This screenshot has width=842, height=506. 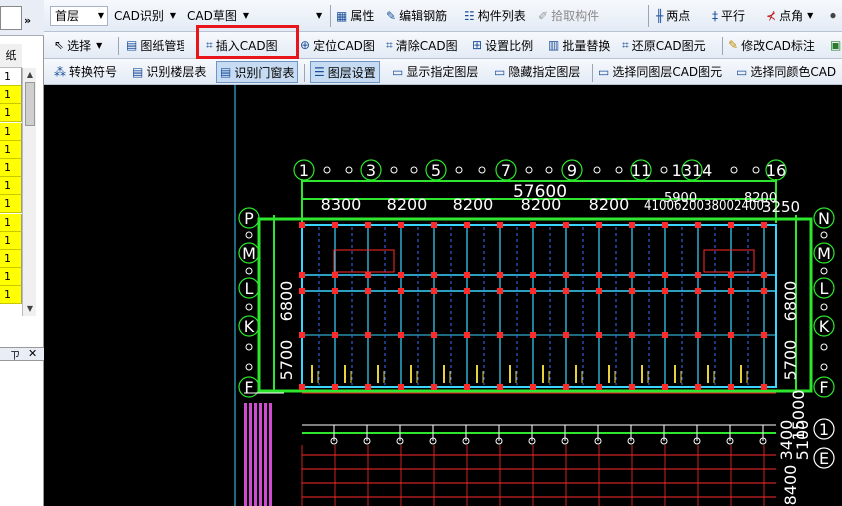 What do you see at coordinates (78, 45) in the screenshot?
I see `select-button: ⇖ 选择 ▼` at bounding box center [78, 45].